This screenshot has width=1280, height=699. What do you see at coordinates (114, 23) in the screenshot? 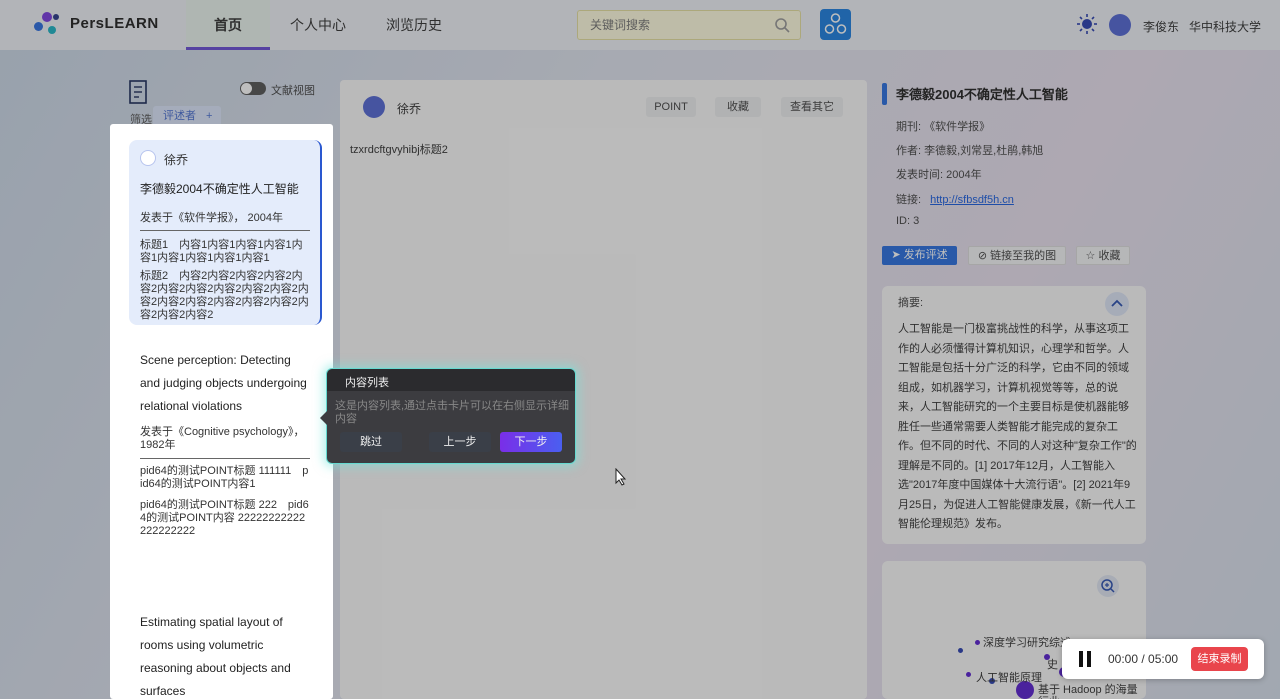
I see `brand-name: PersLEARN` at bounding box center [114, 23].